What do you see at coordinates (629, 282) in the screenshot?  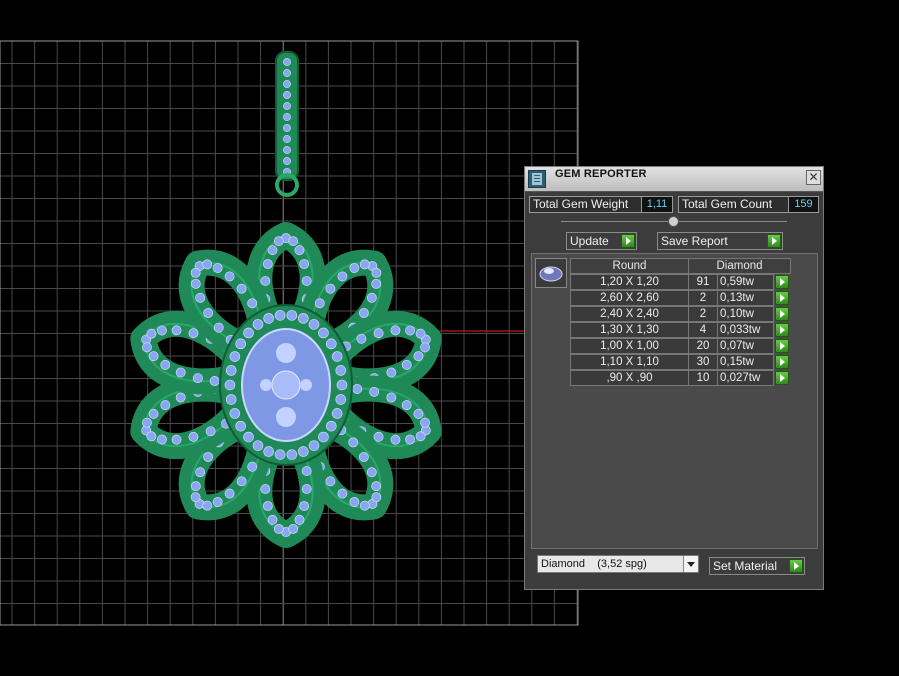 I see `gem-size-cell: 1,20 X 1,20` at bounding box center [629, 282].